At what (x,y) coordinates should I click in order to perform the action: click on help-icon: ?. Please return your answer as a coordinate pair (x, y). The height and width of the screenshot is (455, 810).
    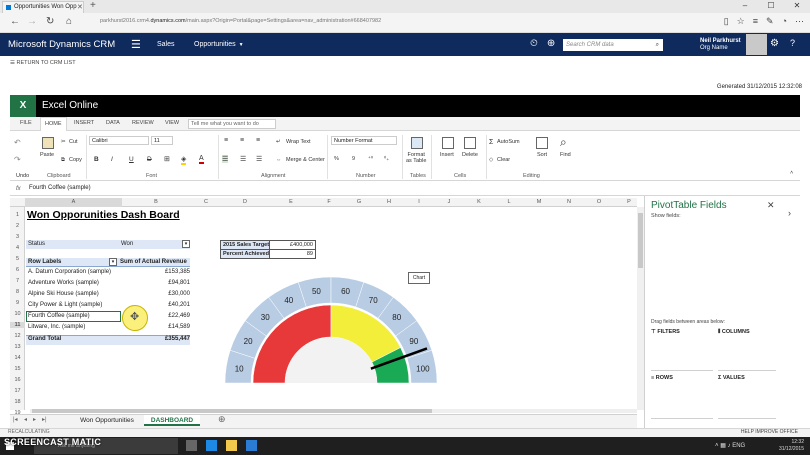
    Looking at the image, I should click on (792, 43).